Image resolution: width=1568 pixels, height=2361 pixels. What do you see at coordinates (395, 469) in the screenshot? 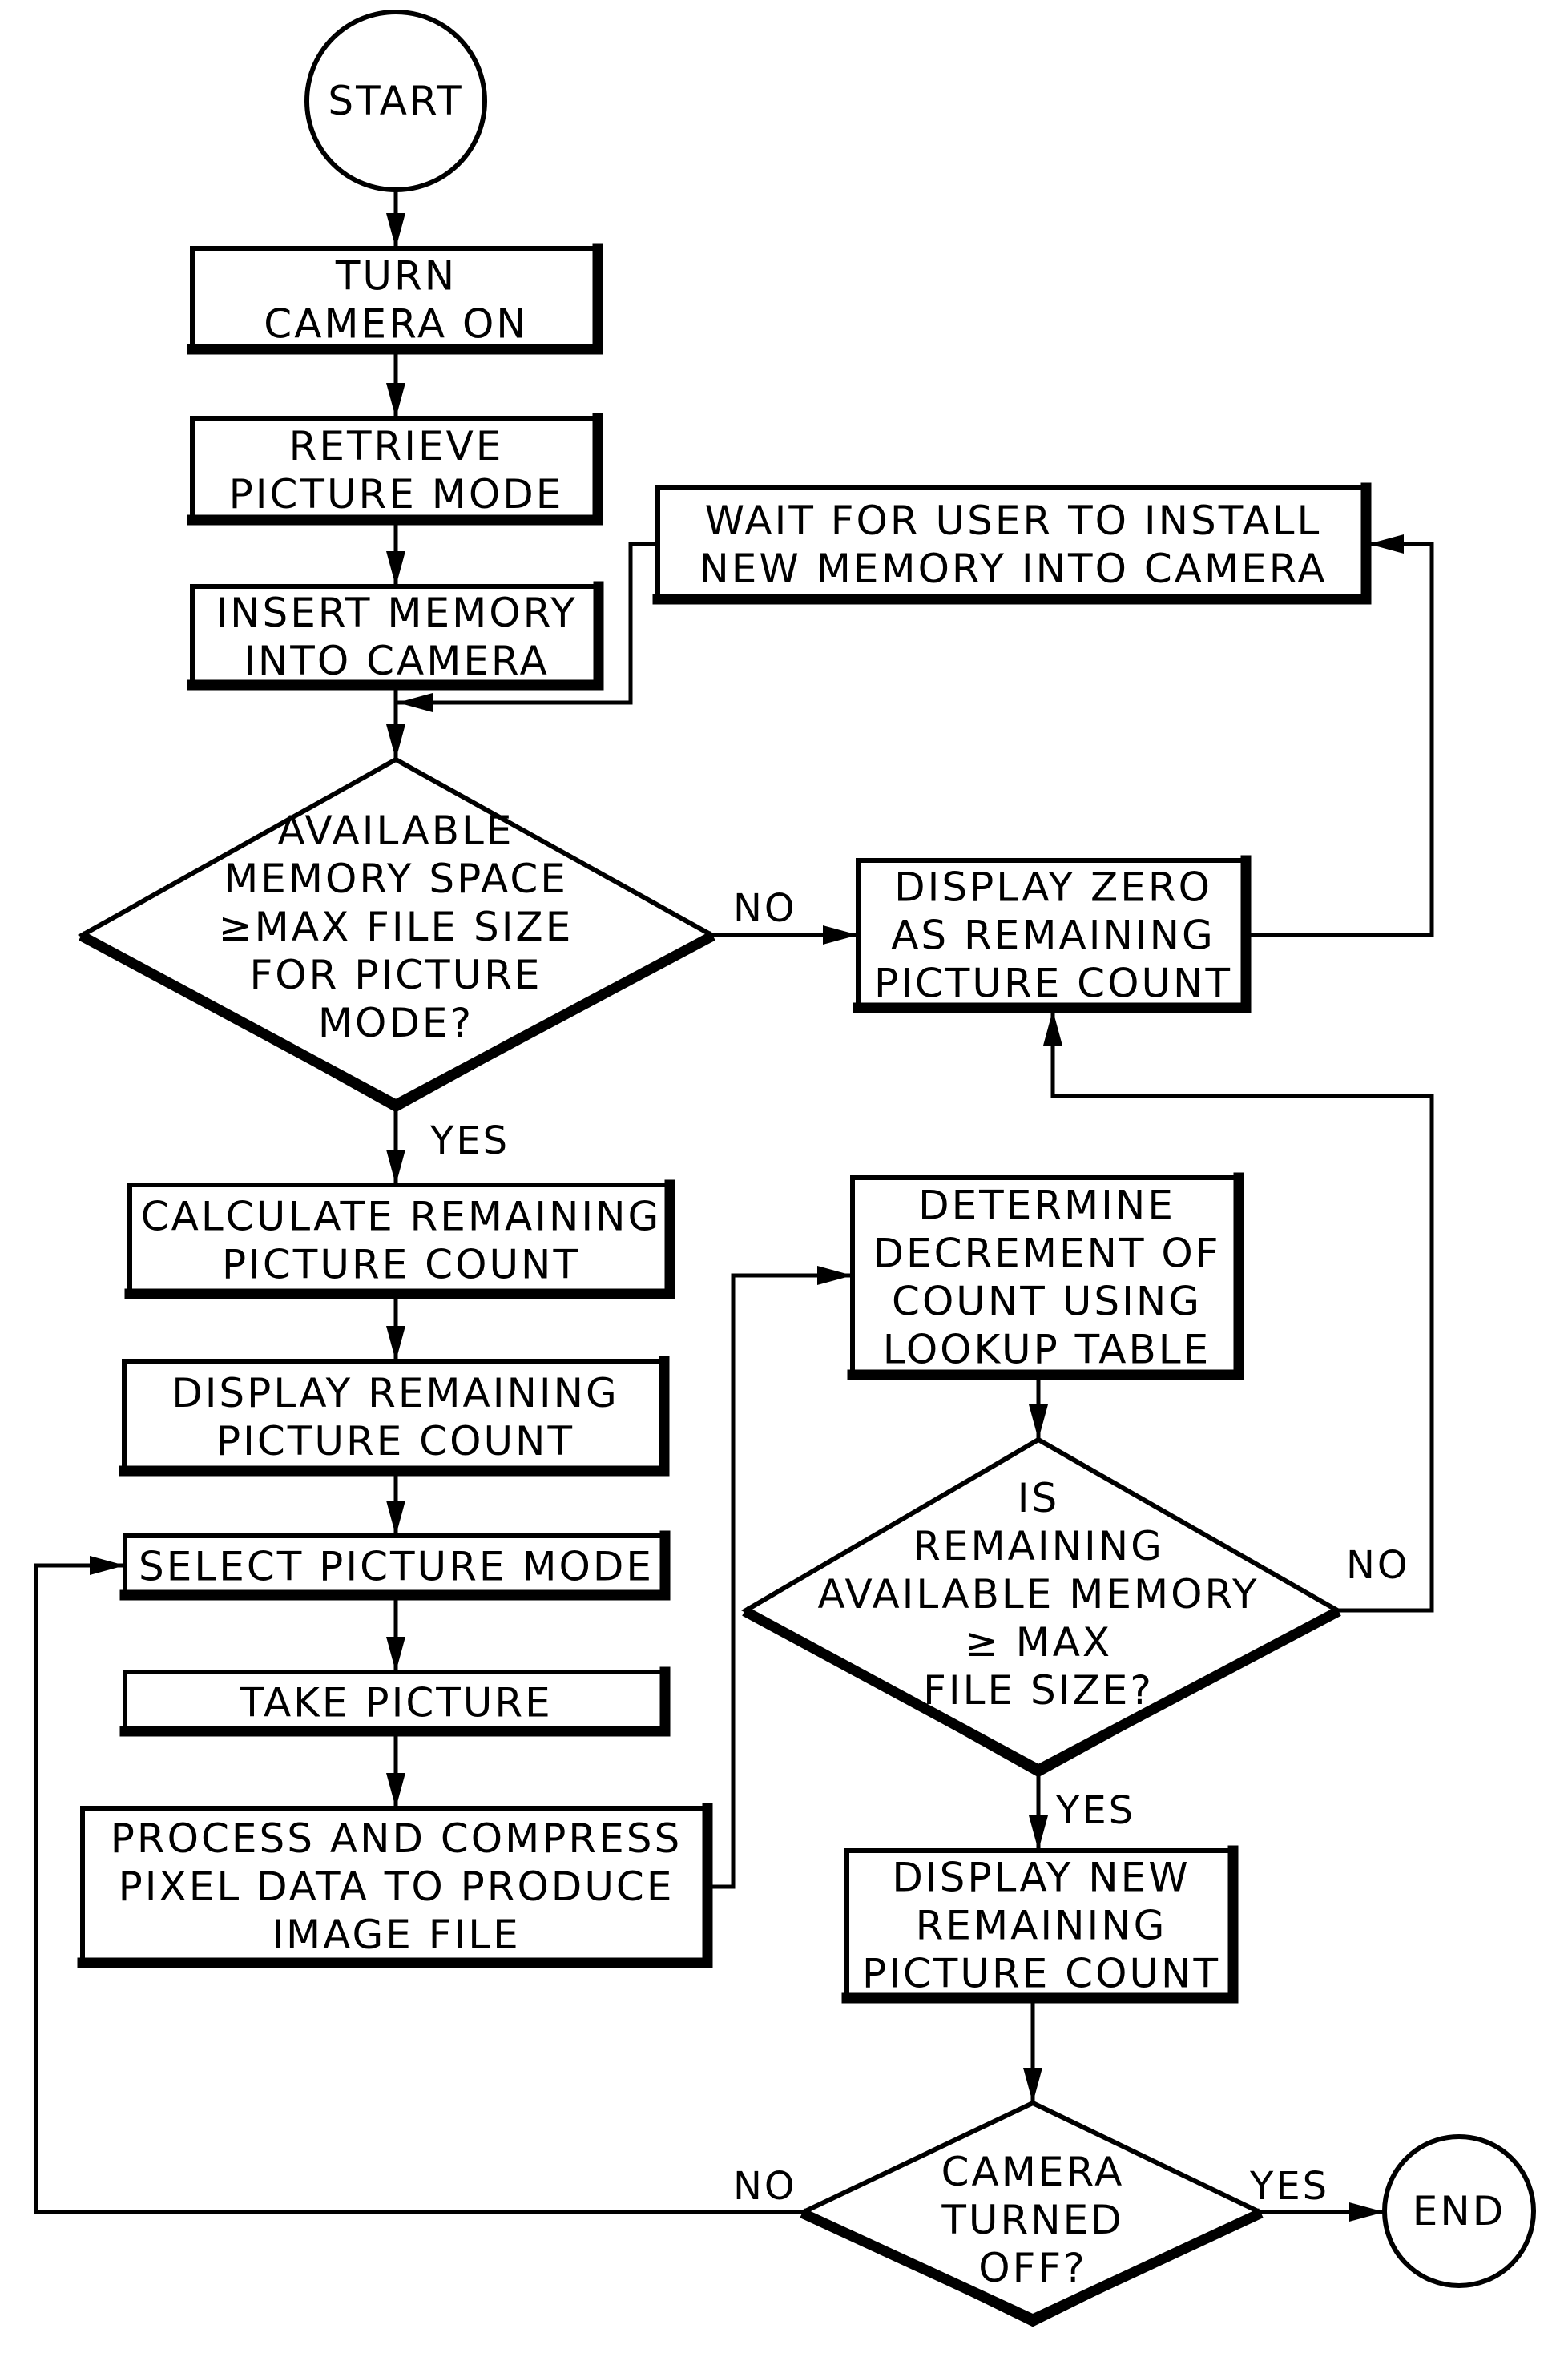
I see `node-retrieve-mode: RETRIEVEPICTURE MODE` at bounding box center [395, 469].